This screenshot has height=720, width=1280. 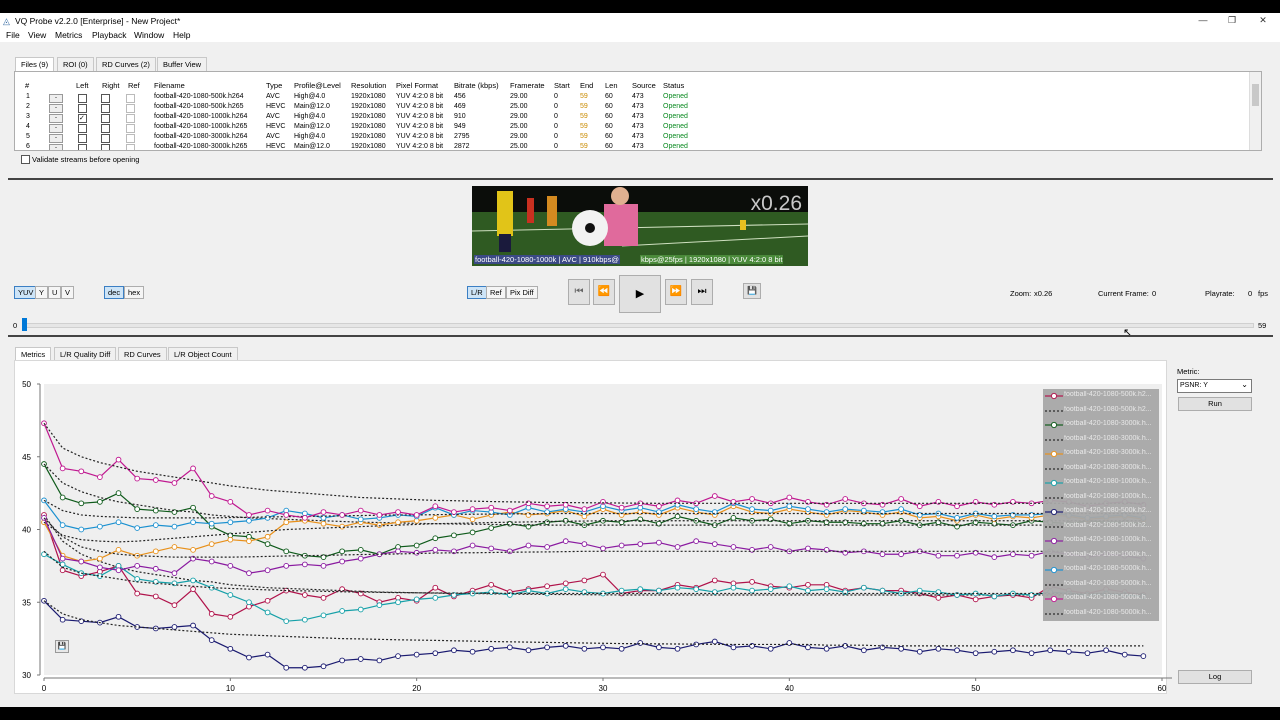 I want to click on maximize-button: ❐, so click(x=1232, y=20).